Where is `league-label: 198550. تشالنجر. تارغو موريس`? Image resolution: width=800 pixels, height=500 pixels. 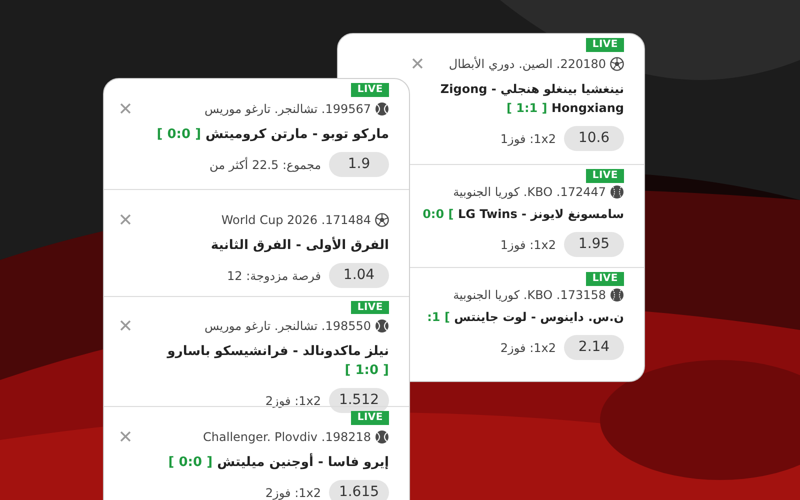 league-label: 198550. تشالنجر. تارغو موريس is located at coordinates (287, 326).